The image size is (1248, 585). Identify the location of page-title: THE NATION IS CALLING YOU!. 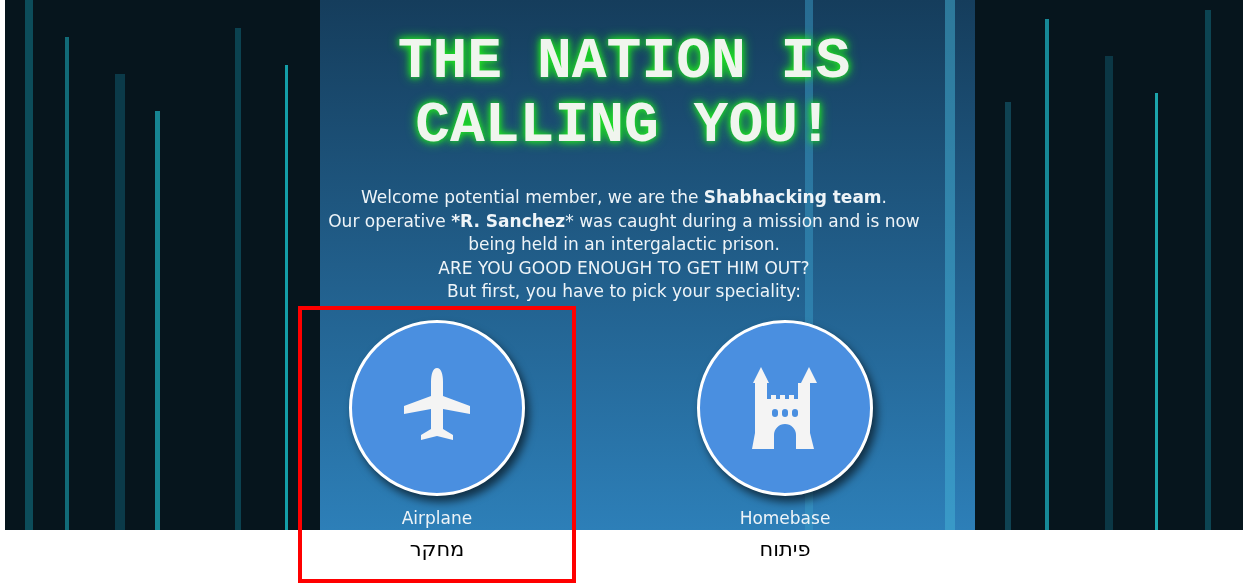
(624, 94).